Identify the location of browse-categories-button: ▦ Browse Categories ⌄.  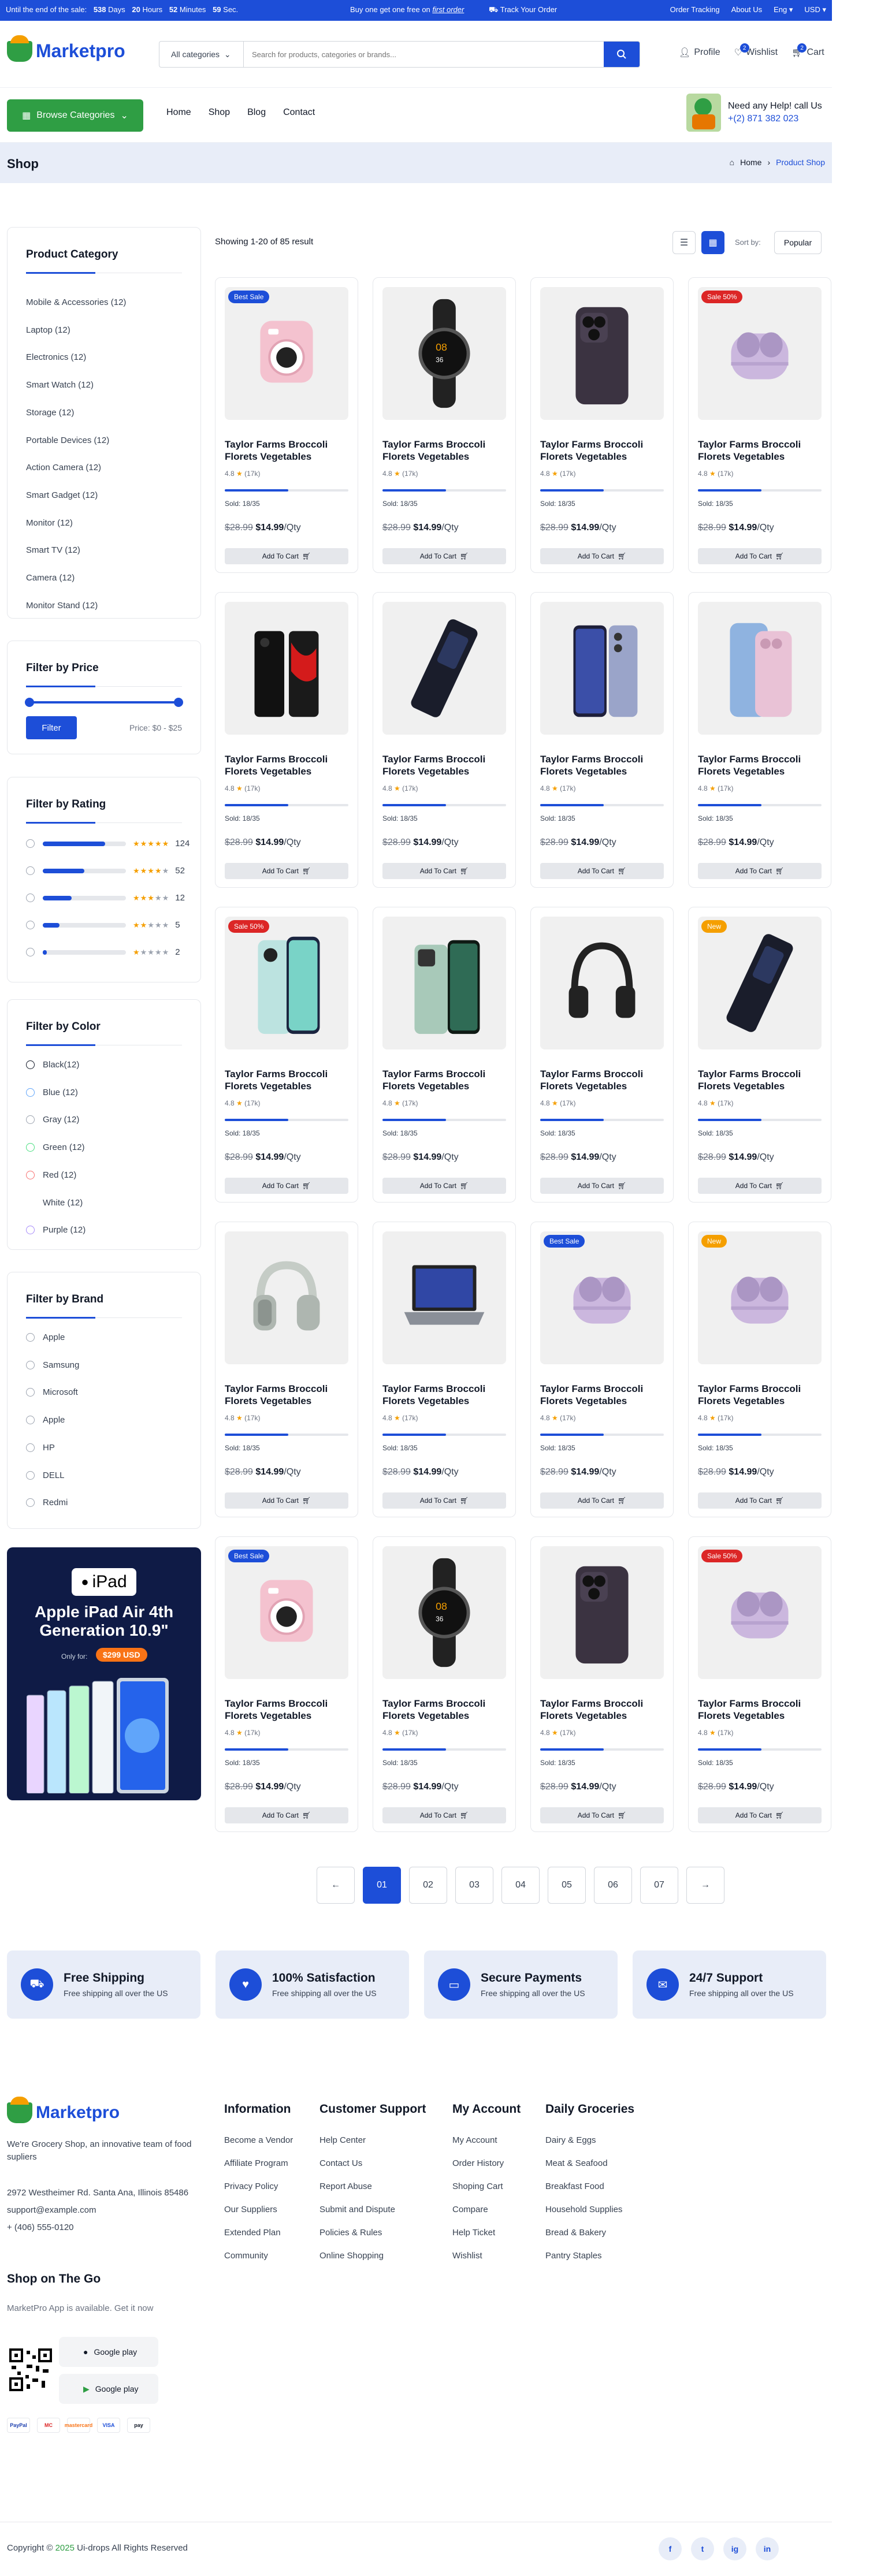
(75, 116).